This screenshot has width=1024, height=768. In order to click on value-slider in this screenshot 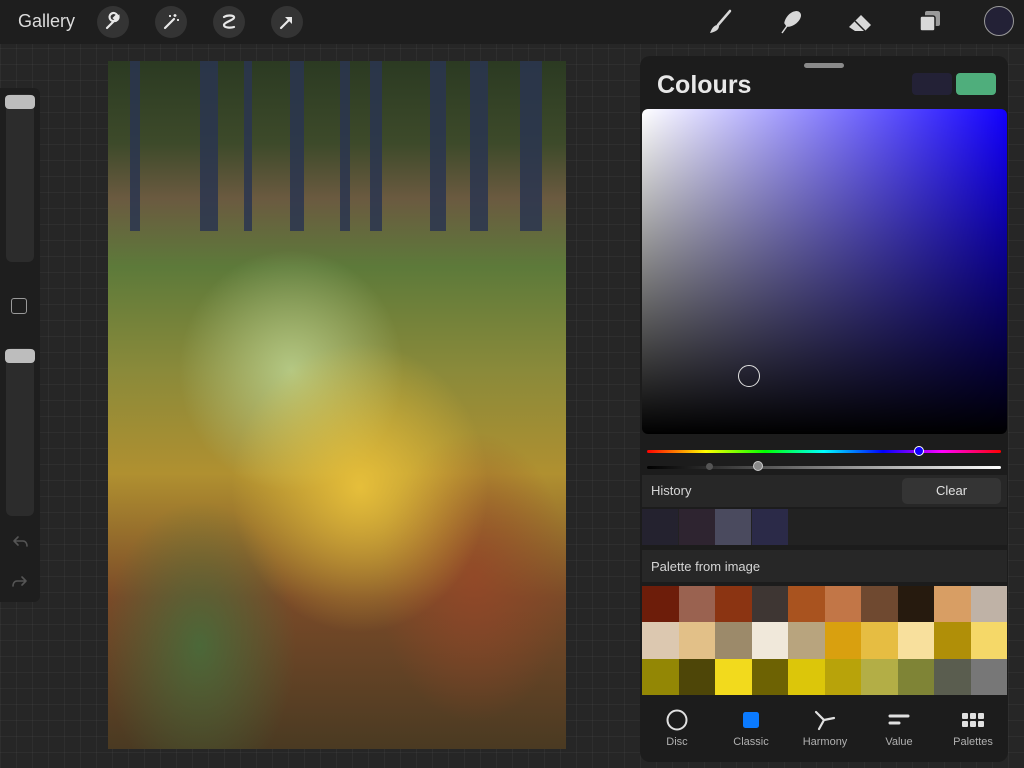, I will do `click(824, 467)`.